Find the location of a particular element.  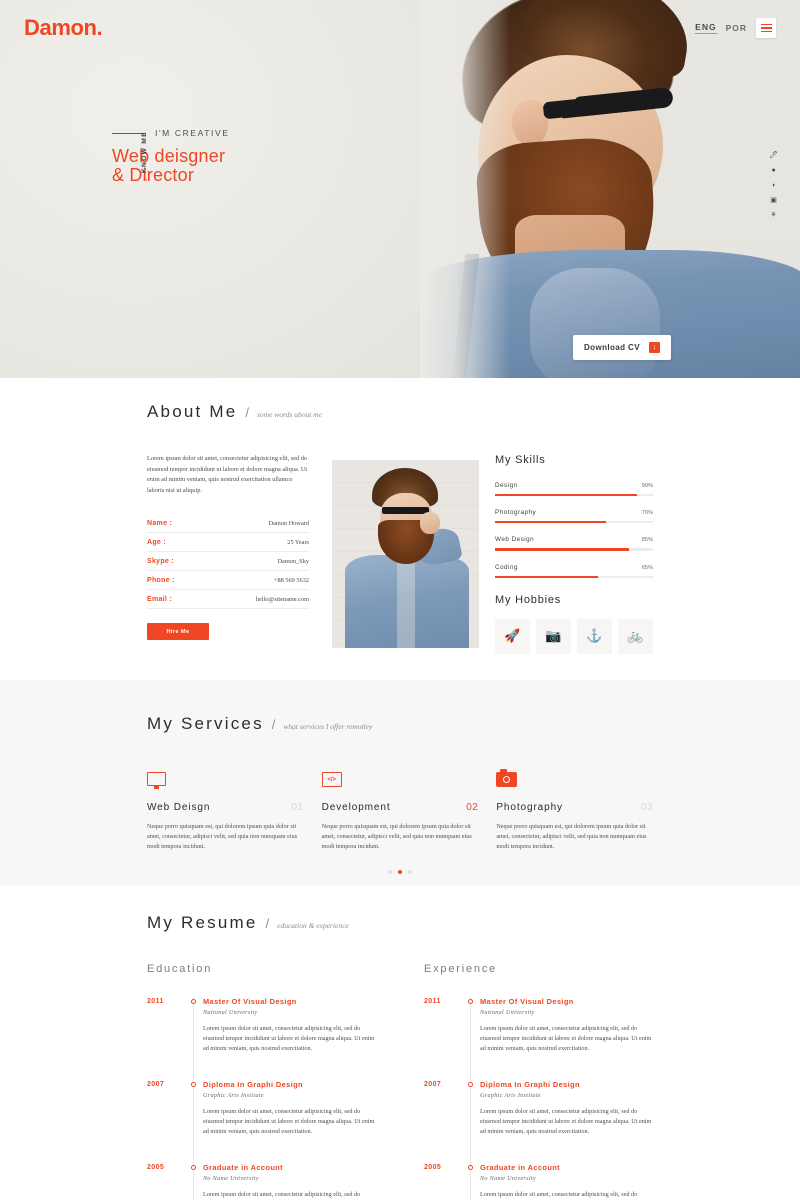

info-row-skype: Skype : Damon_Sky is located at coordinates (228, 561).